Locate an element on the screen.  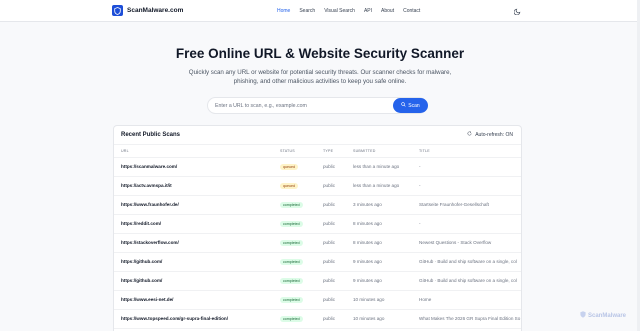
scan-button-label: Scan is located at coordinates (414, 105).